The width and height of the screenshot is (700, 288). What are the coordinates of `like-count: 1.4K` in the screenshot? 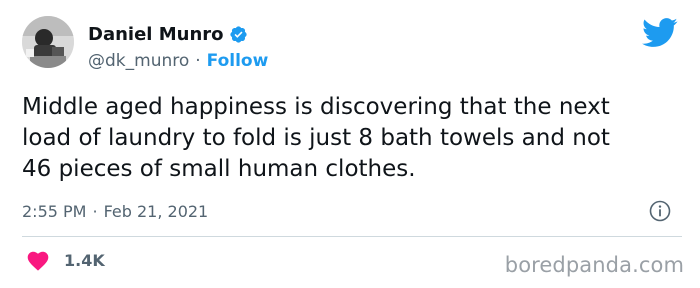 It's located at (84, 260).